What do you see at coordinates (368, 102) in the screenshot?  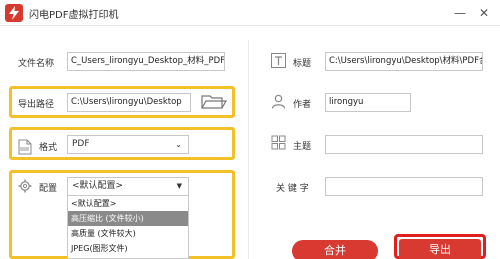 I see `author-field: lirongyu` at bounding box center [368, 102].